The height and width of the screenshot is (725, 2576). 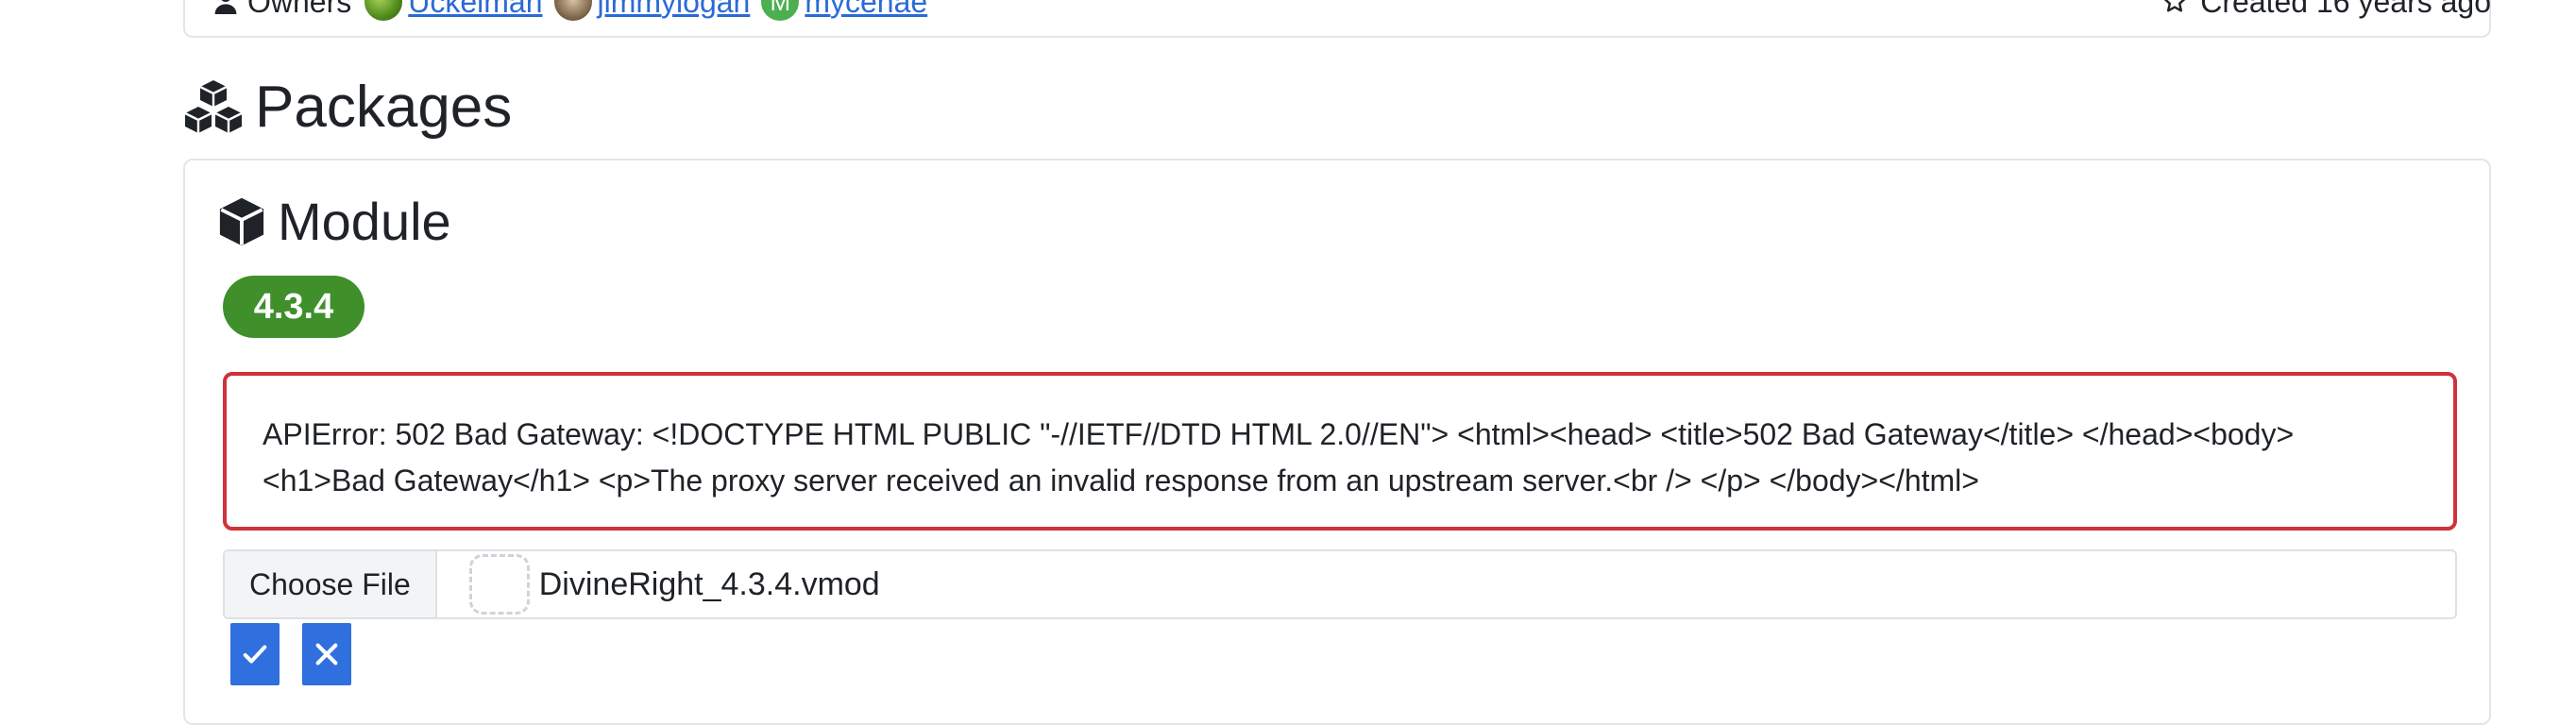 I want to click on person-icon, so click(x=225, y=7).